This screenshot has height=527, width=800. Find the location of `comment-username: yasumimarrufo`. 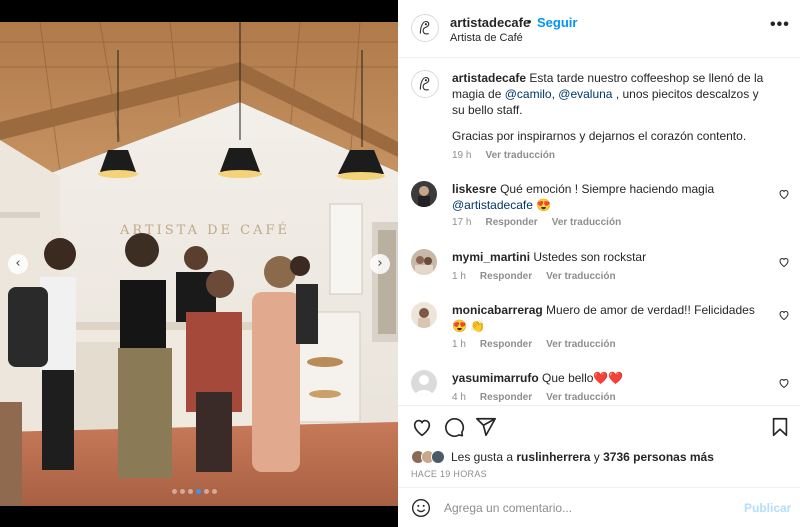

comment-username: yasumimarrufo is located at coordinates (495, 378).